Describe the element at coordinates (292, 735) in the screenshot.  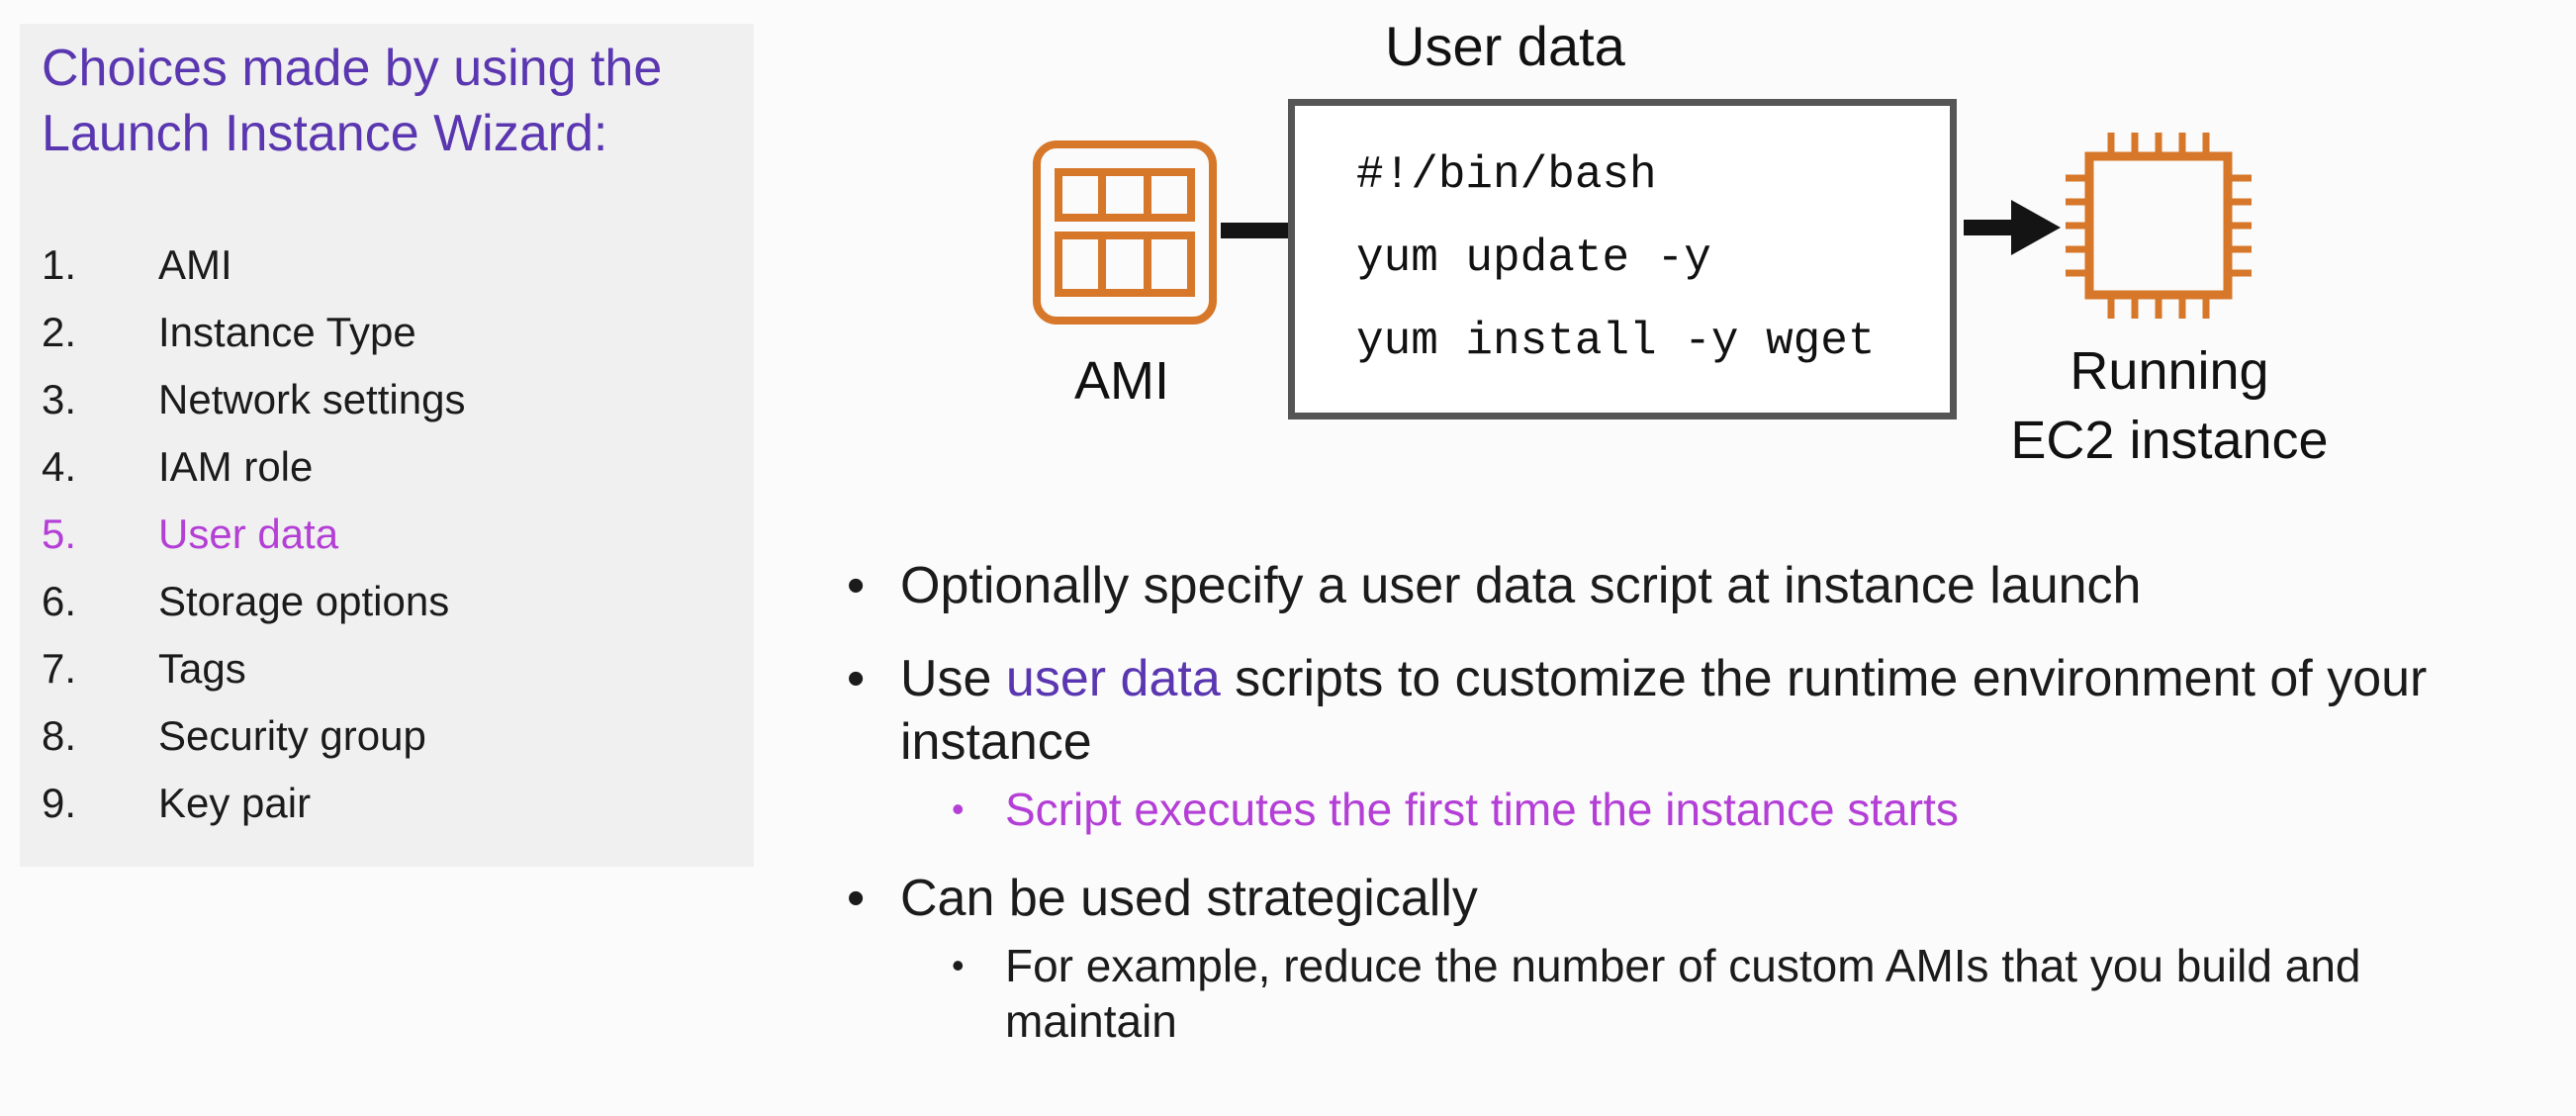
I see `step-label: Security group` at that location.